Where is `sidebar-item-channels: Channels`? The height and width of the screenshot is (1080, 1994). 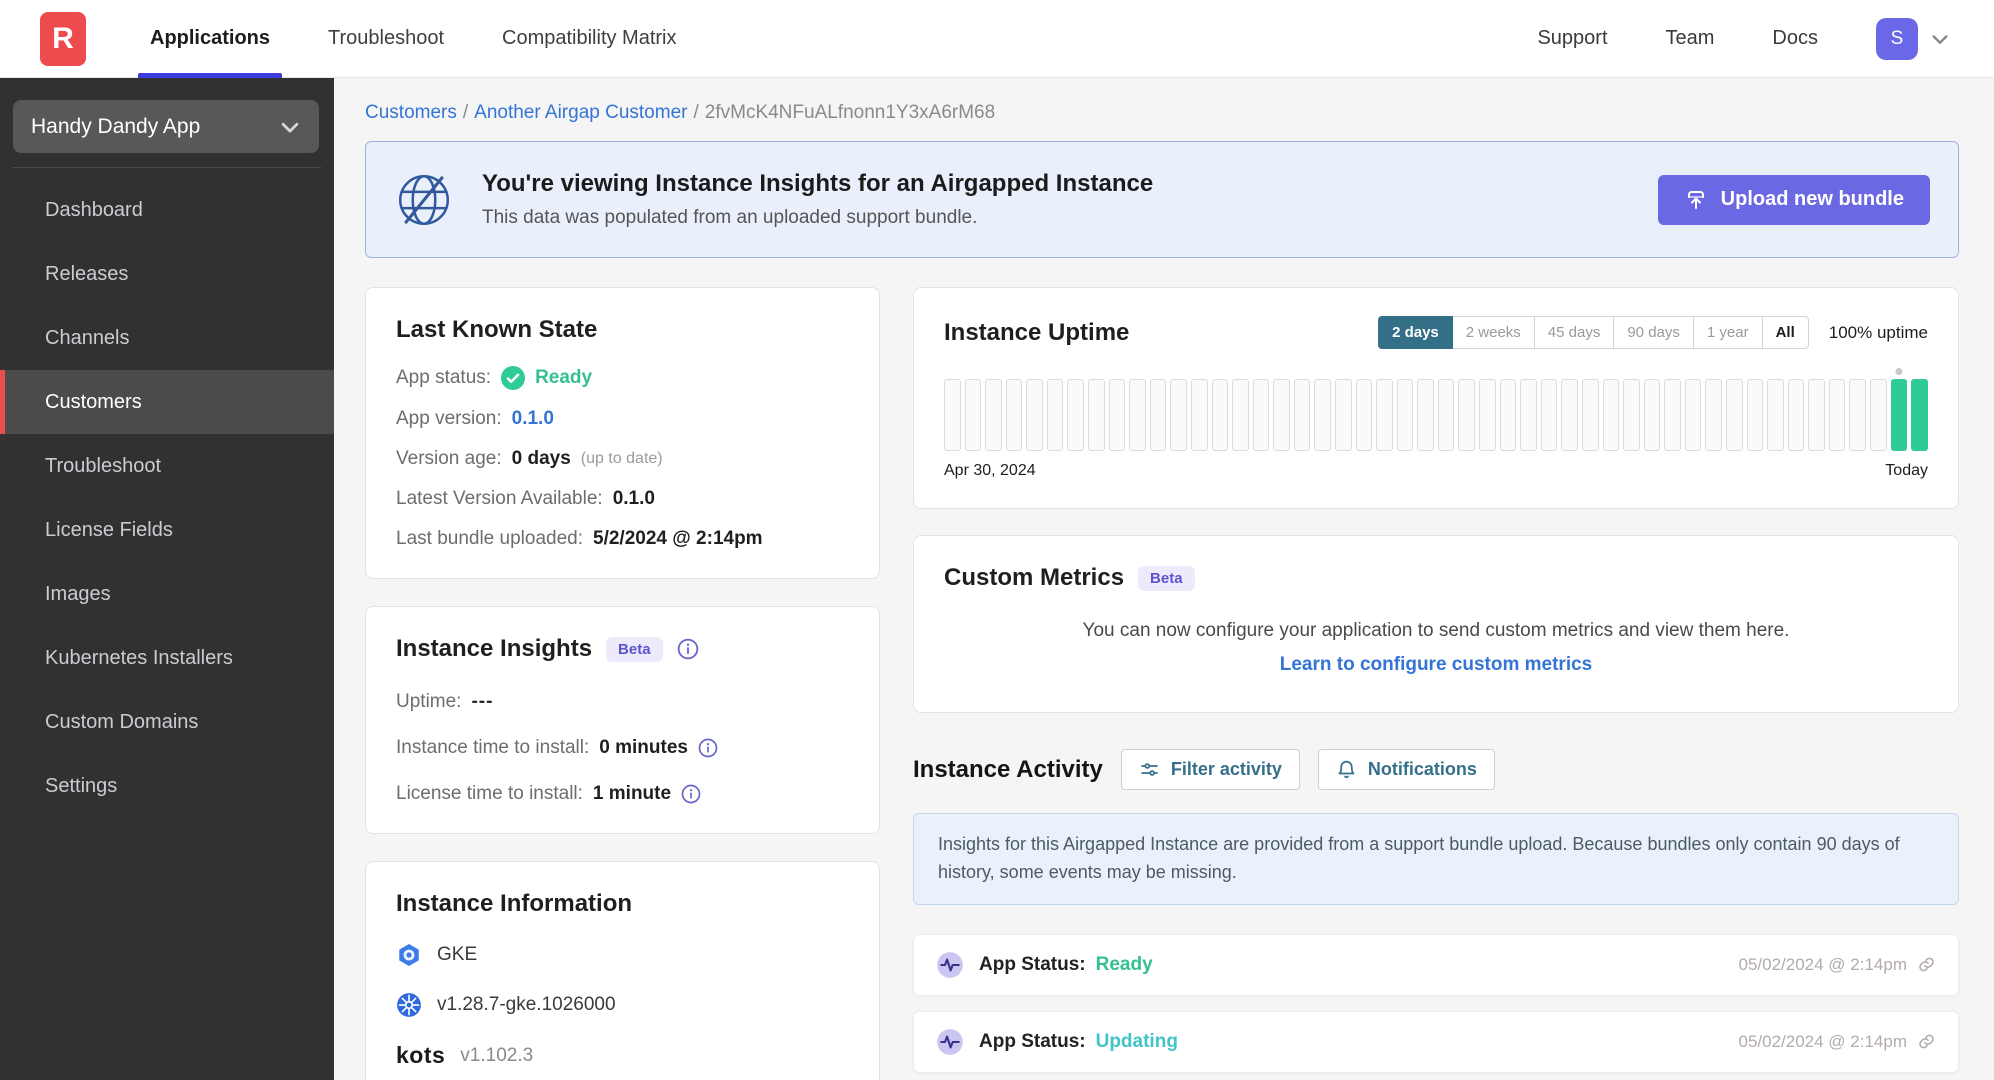 sidebar-item-channels: Channels is located at coordinates (167, 338).